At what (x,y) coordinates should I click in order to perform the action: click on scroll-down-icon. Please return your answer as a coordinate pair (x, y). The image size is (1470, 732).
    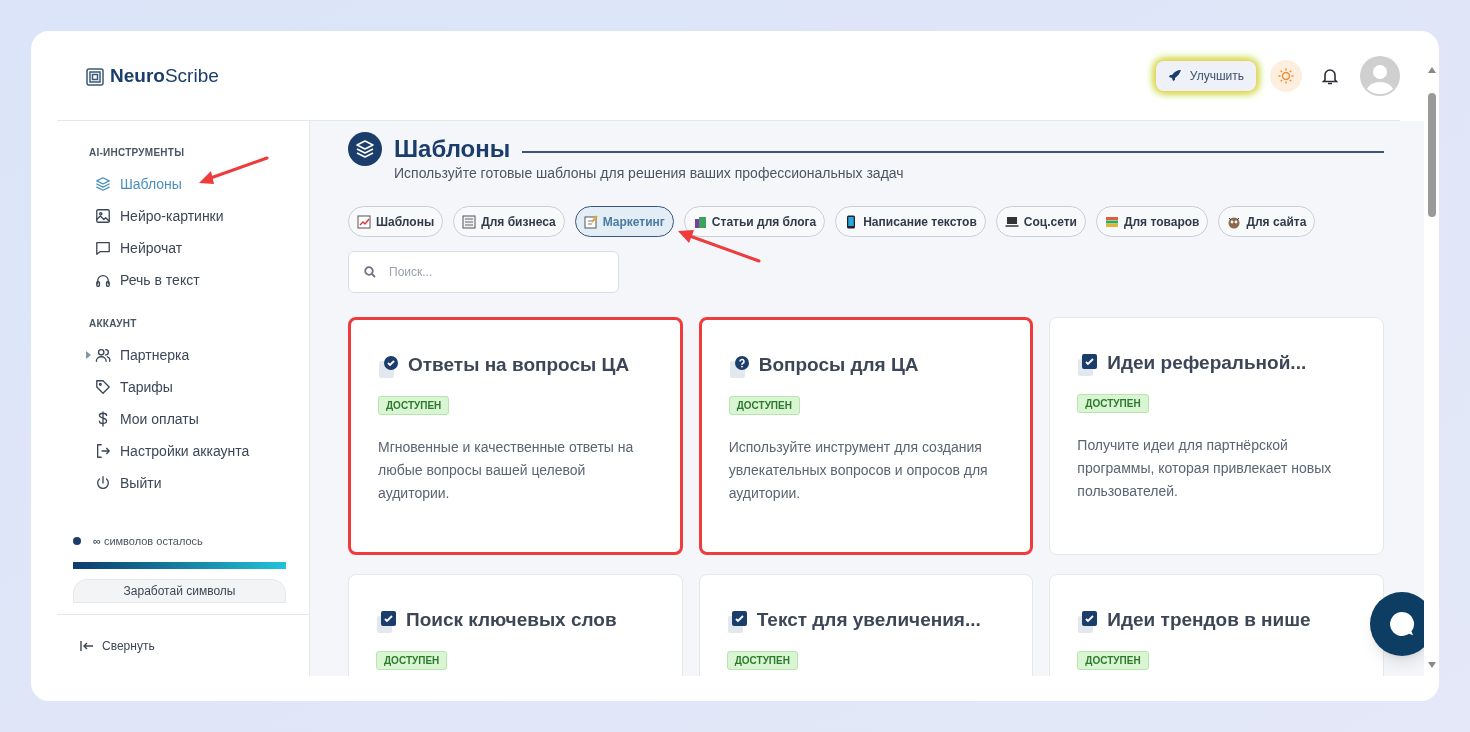
    Looking at the image, I should click on (1431, 665).